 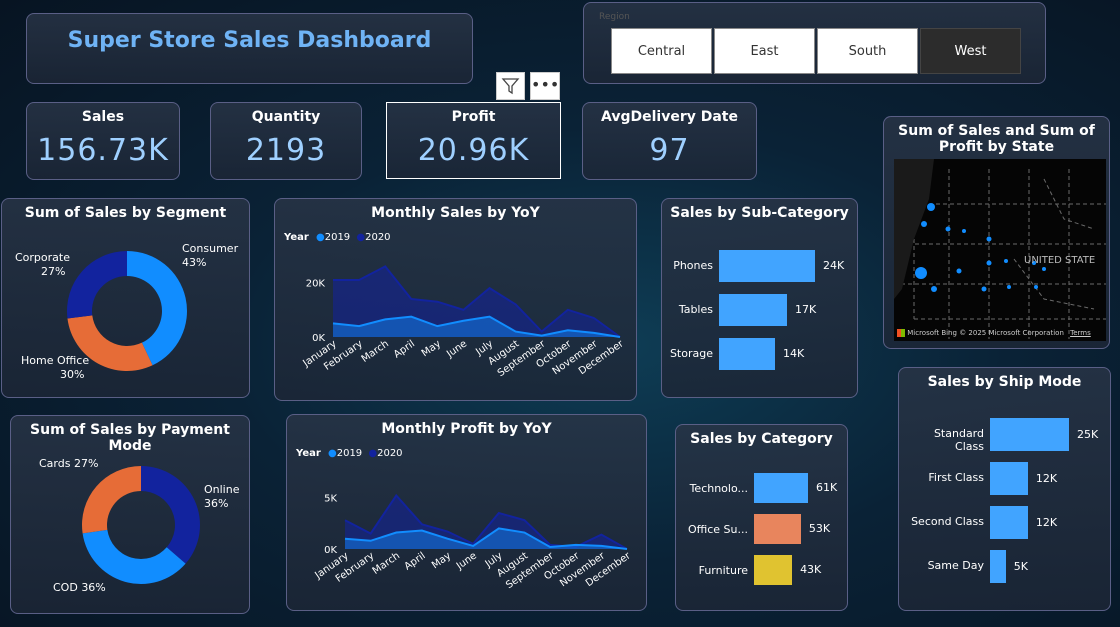 What do you see at coordinates (134, 556) in the screenshot?
I see `payment-slice-cod` at bounding box center [134, 556].